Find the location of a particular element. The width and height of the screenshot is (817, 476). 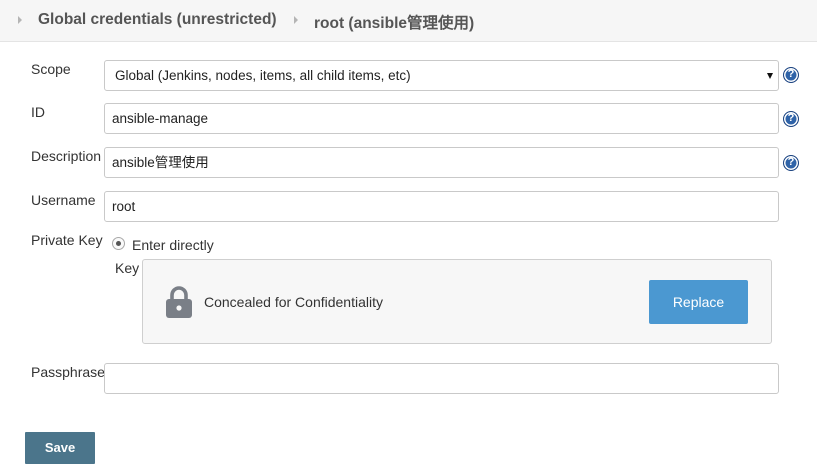

username-field: root is located at coordinates (441, 206).